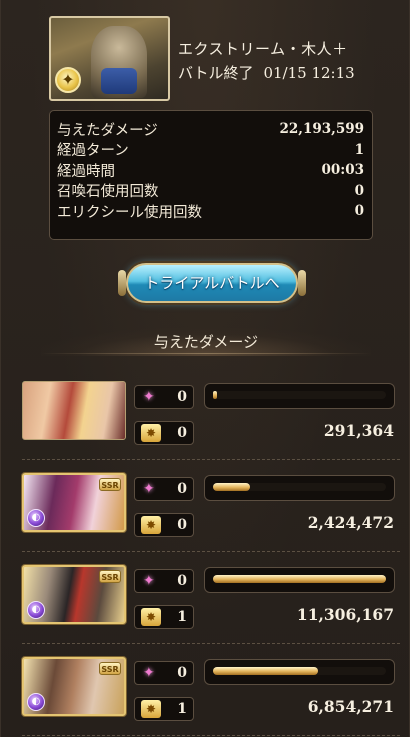 The height and width of the screenshot is (737, 410). I want to click on stat-total-damage: 与えたダメージ 22,193,599, so click(210, 129).